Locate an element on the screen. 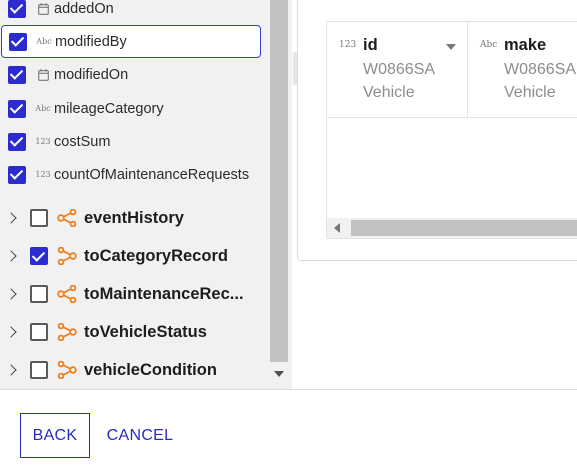  field-name: countOfMaintenanceRequests is located at coordinates (152, 174).